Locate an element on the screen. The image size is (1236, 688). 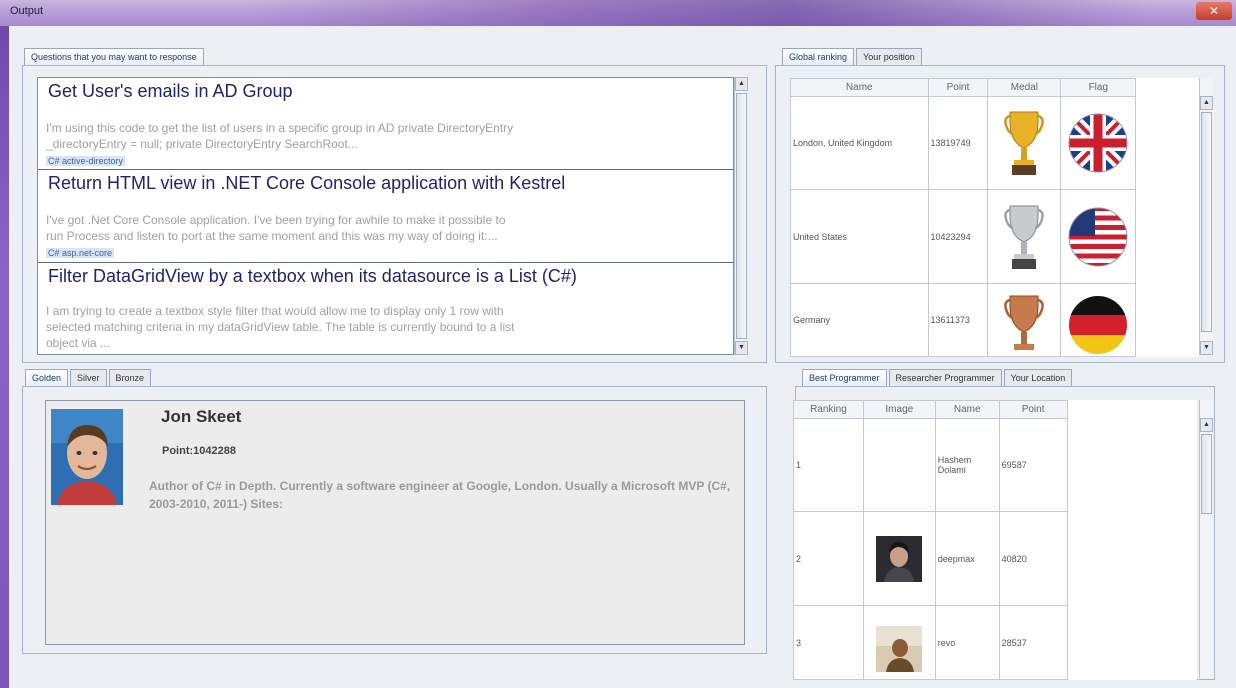
programmer-ranking: 1 is located at coordinates (828, 465).